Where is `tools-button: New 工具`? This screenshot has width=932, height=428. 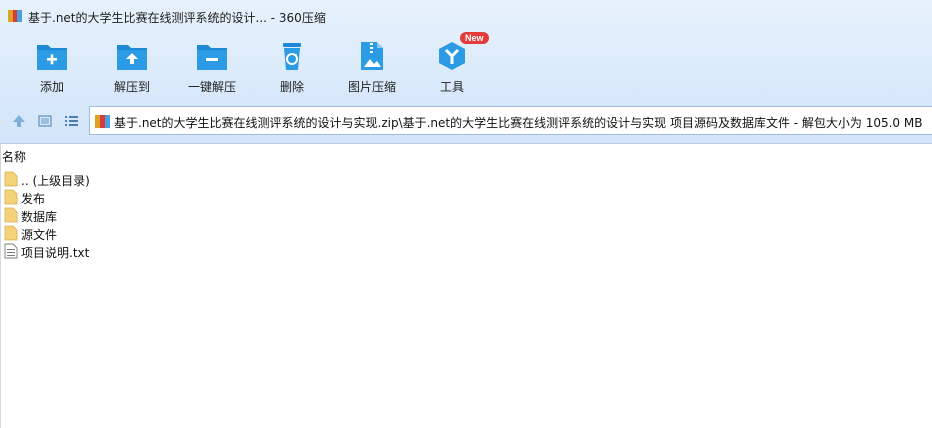 tools-button: New 工具 is located at coordinates (452, 65).